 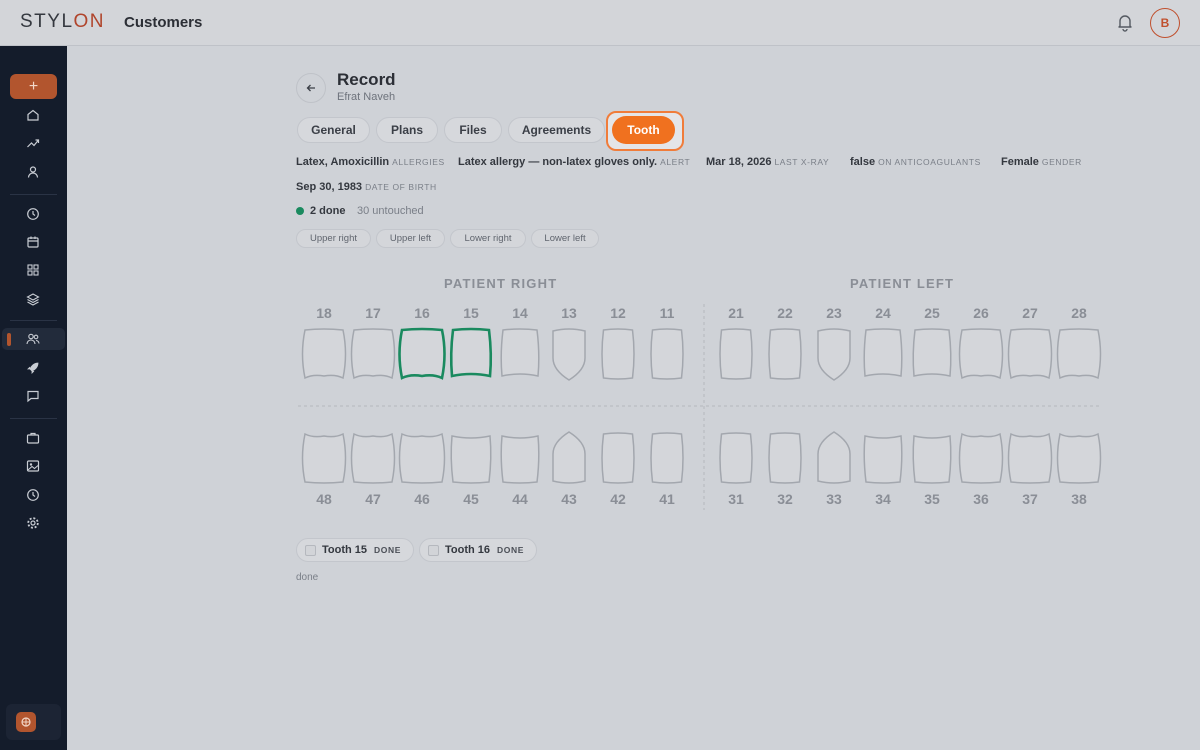 I want to click on tooth-number-27: 27, so click(x=1030, y=313).